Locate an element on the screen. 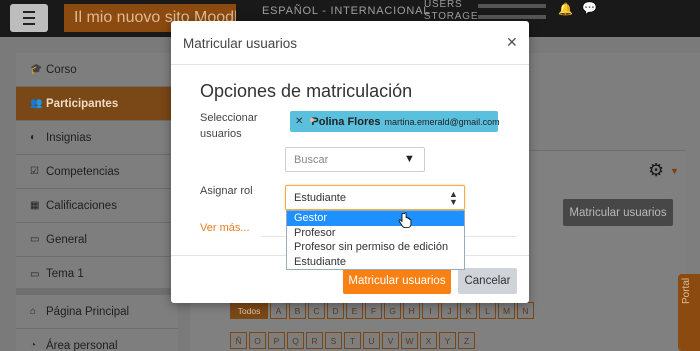  letter-filter-d: D is located at coordinates (335, 310).